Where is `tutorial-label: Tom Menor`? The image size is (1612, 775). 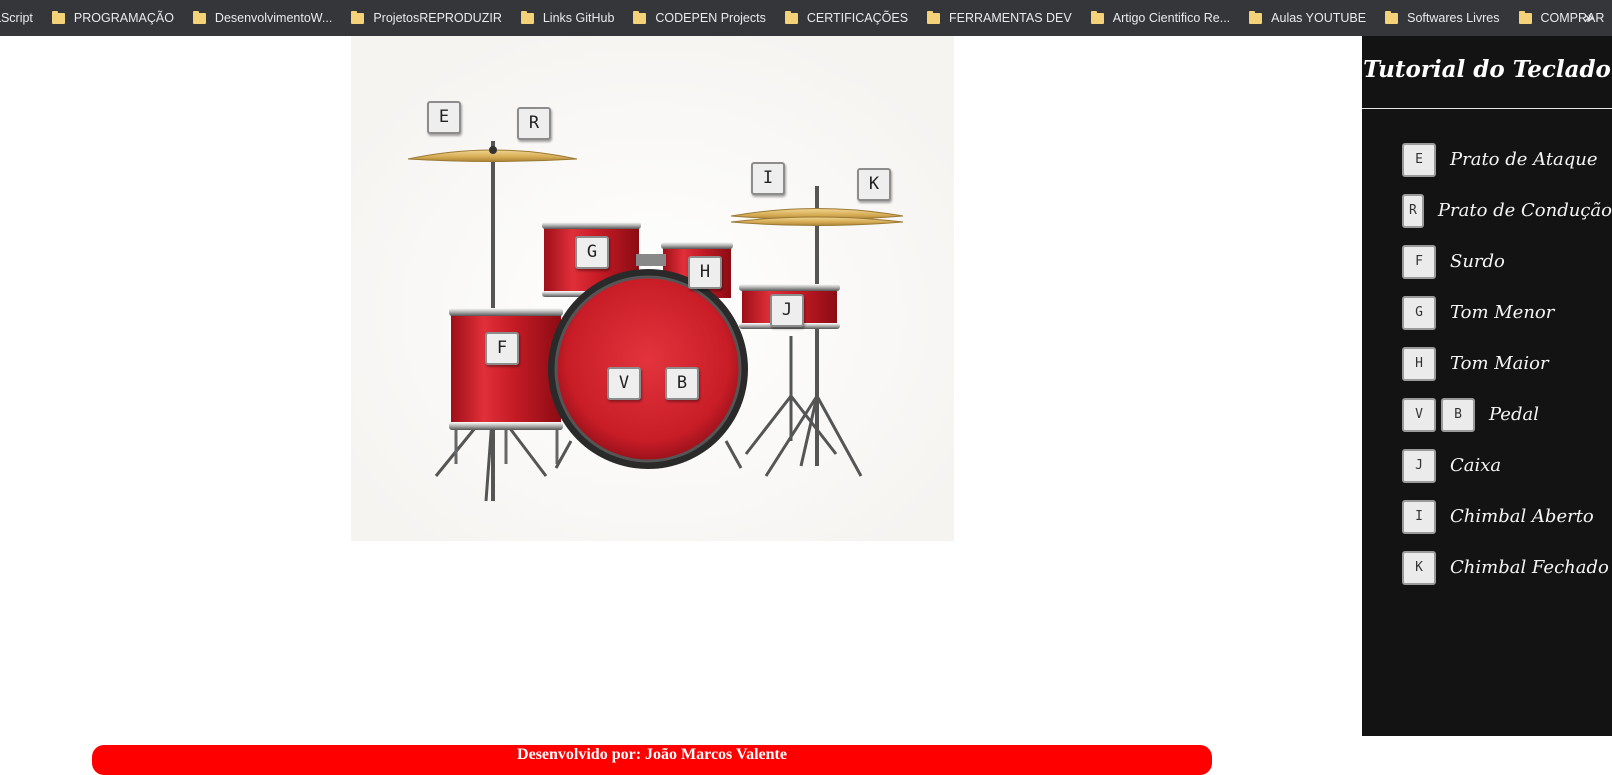 tutorial-label: Tom Menor is located at coordinates (1502, 312).